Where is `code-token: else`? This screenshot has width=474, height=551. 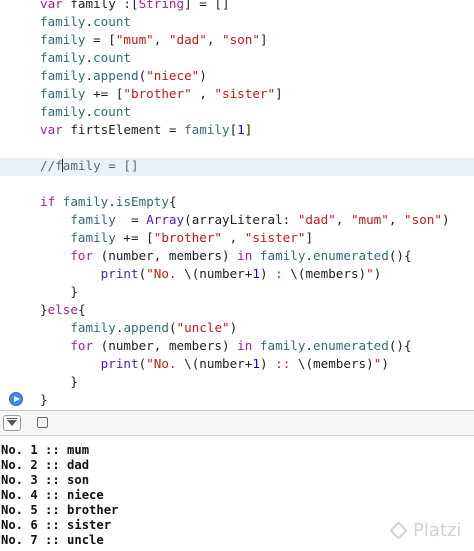 code-token: else is located at coordinates (62, 309).